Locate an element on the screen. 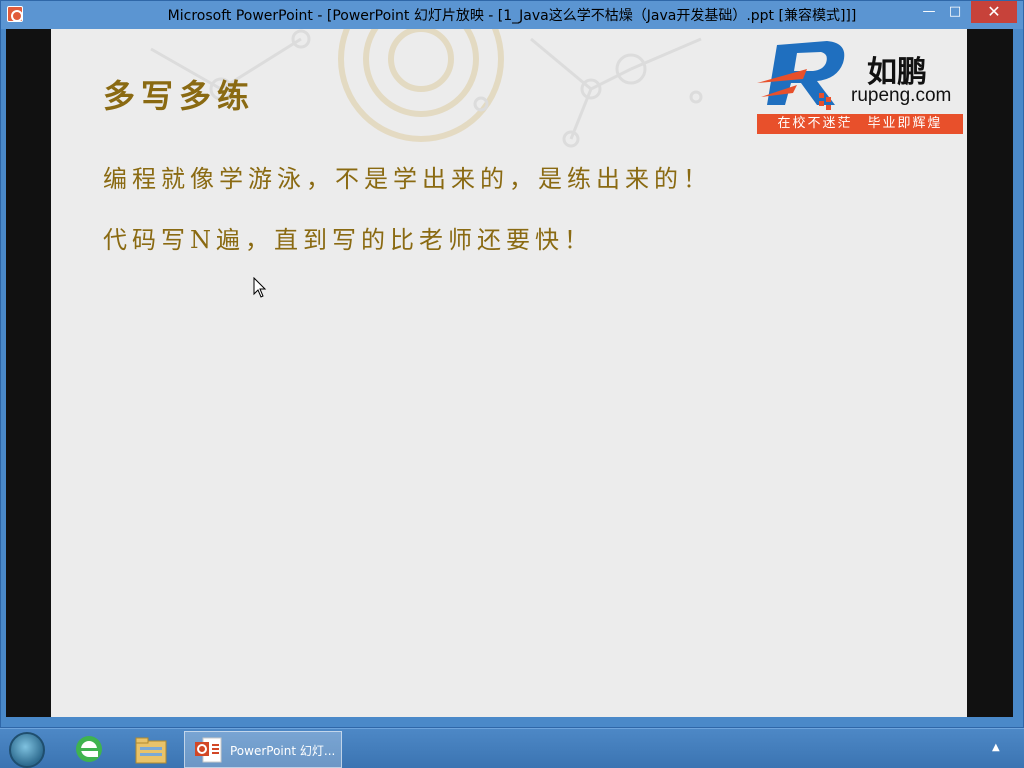 Image resolution: width=1024 pixels, height=768 pixels. slide-body-line-1: 编程就像学游泳，不是学出来的，是练出来的！ is located at coordinates (407, 179).